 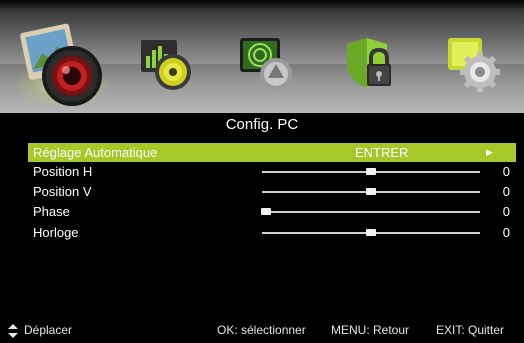 I want to click on menu-row-label: Horloge, so click(x=56, y=232).